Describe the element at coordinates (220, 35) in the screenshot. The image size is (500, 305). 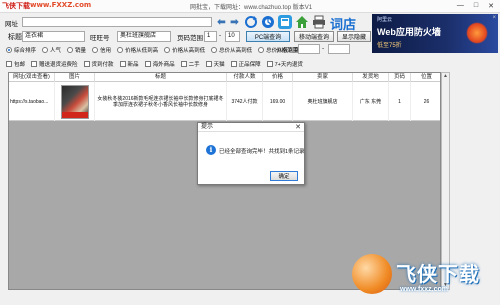
I see `page-range-sep: -` at that location.